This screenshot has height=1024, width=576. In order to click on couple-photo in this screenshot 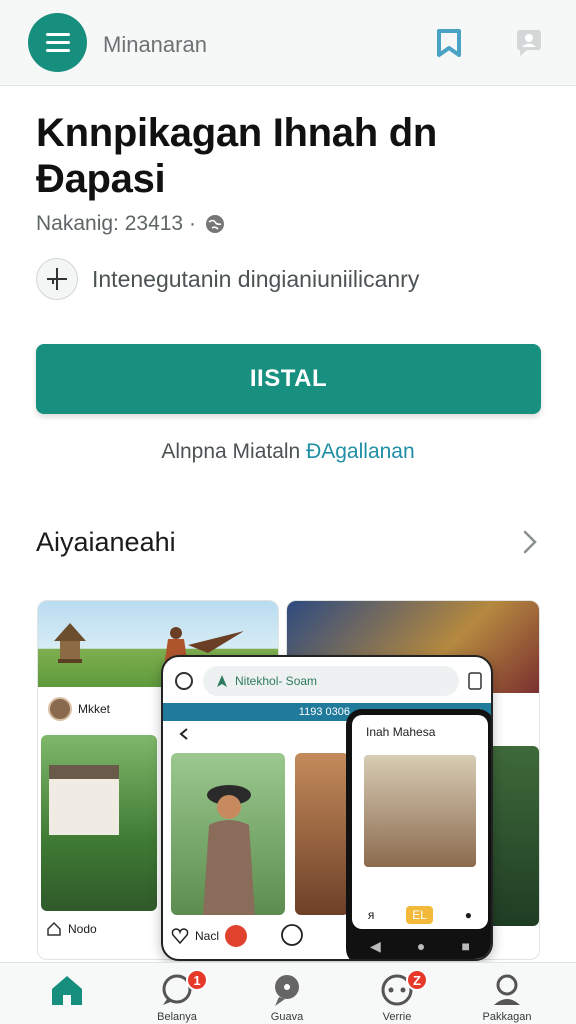, I will do `click(420, 811)`.